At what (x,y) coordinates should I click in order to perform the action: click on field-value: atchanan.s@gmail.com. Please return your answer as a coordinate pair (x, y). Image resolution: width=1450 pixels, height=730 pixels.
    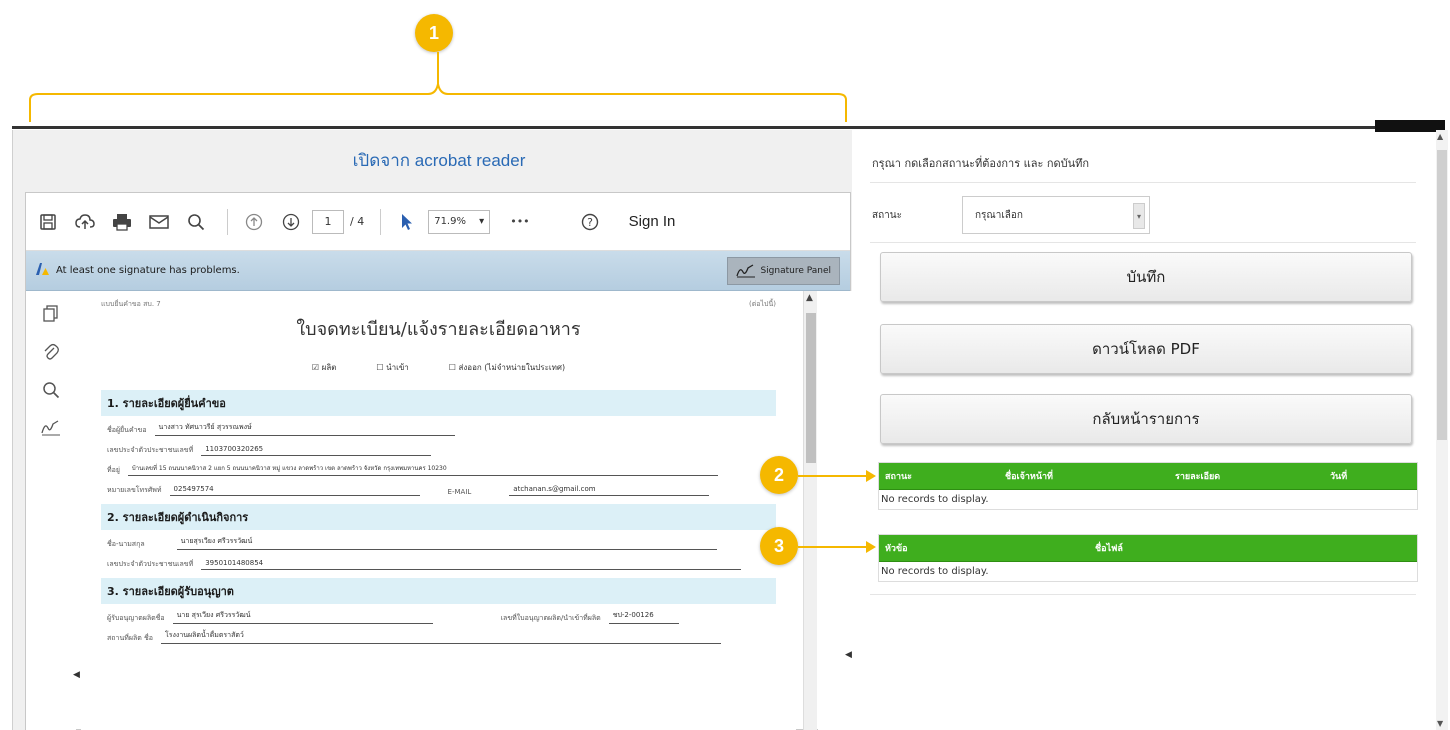
    Looking at the image, I should click on (609, 490).